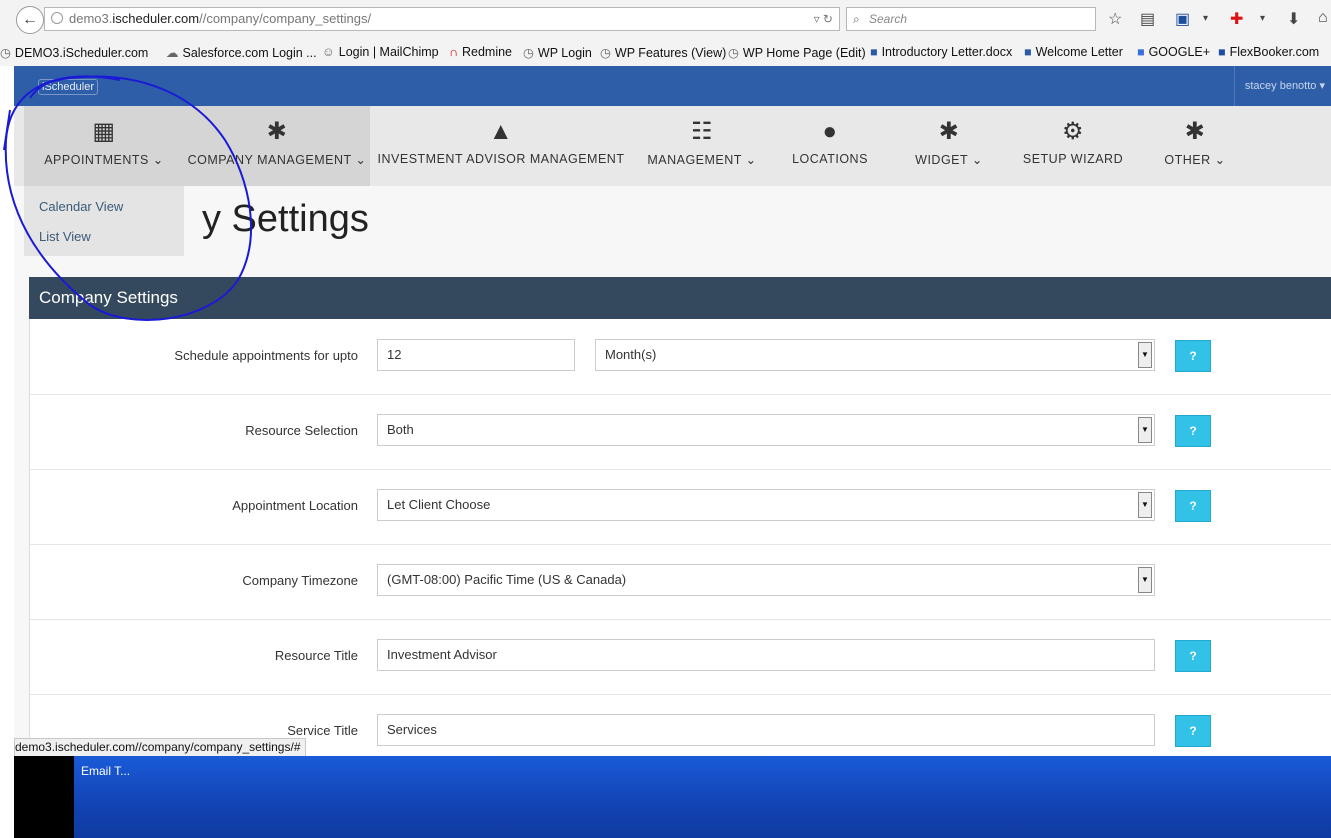  I want to click on google-icon: ■, so click(1141, 52).